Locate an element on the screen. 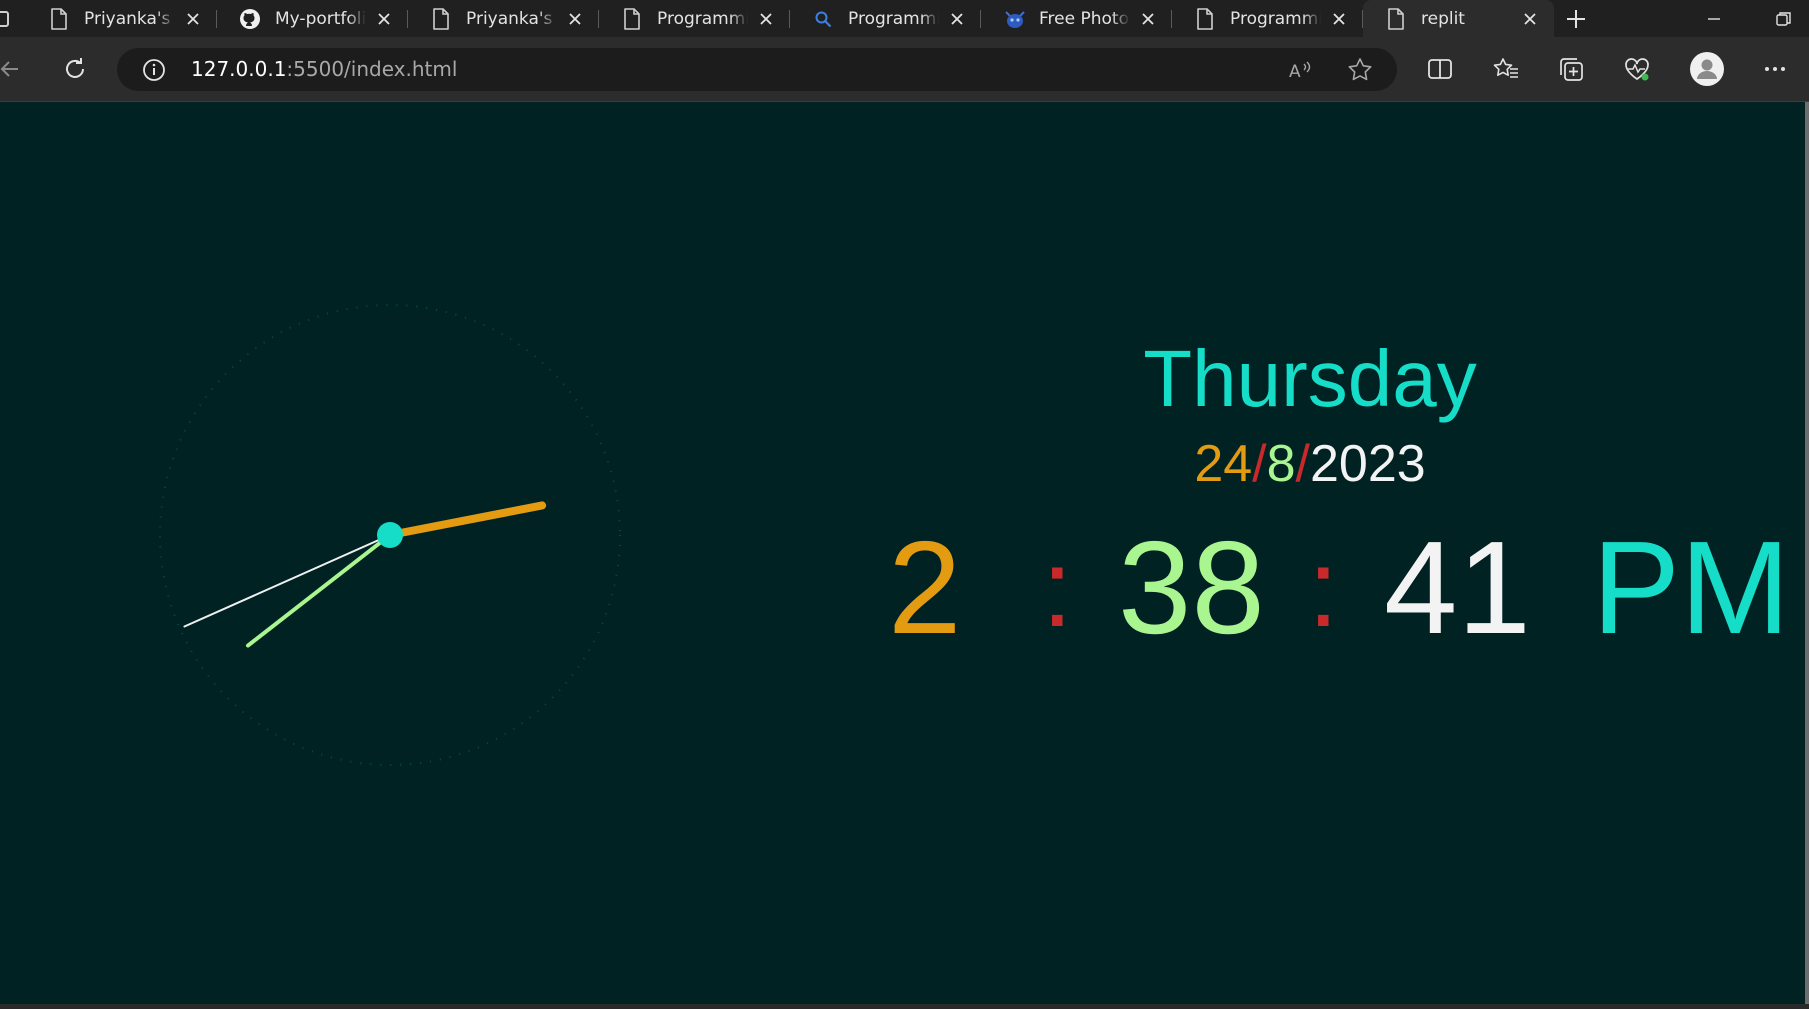 Image resolution: width=1809 pixels, height=1009 pixels. split-screen-button is located at coordinates (1440, 69).